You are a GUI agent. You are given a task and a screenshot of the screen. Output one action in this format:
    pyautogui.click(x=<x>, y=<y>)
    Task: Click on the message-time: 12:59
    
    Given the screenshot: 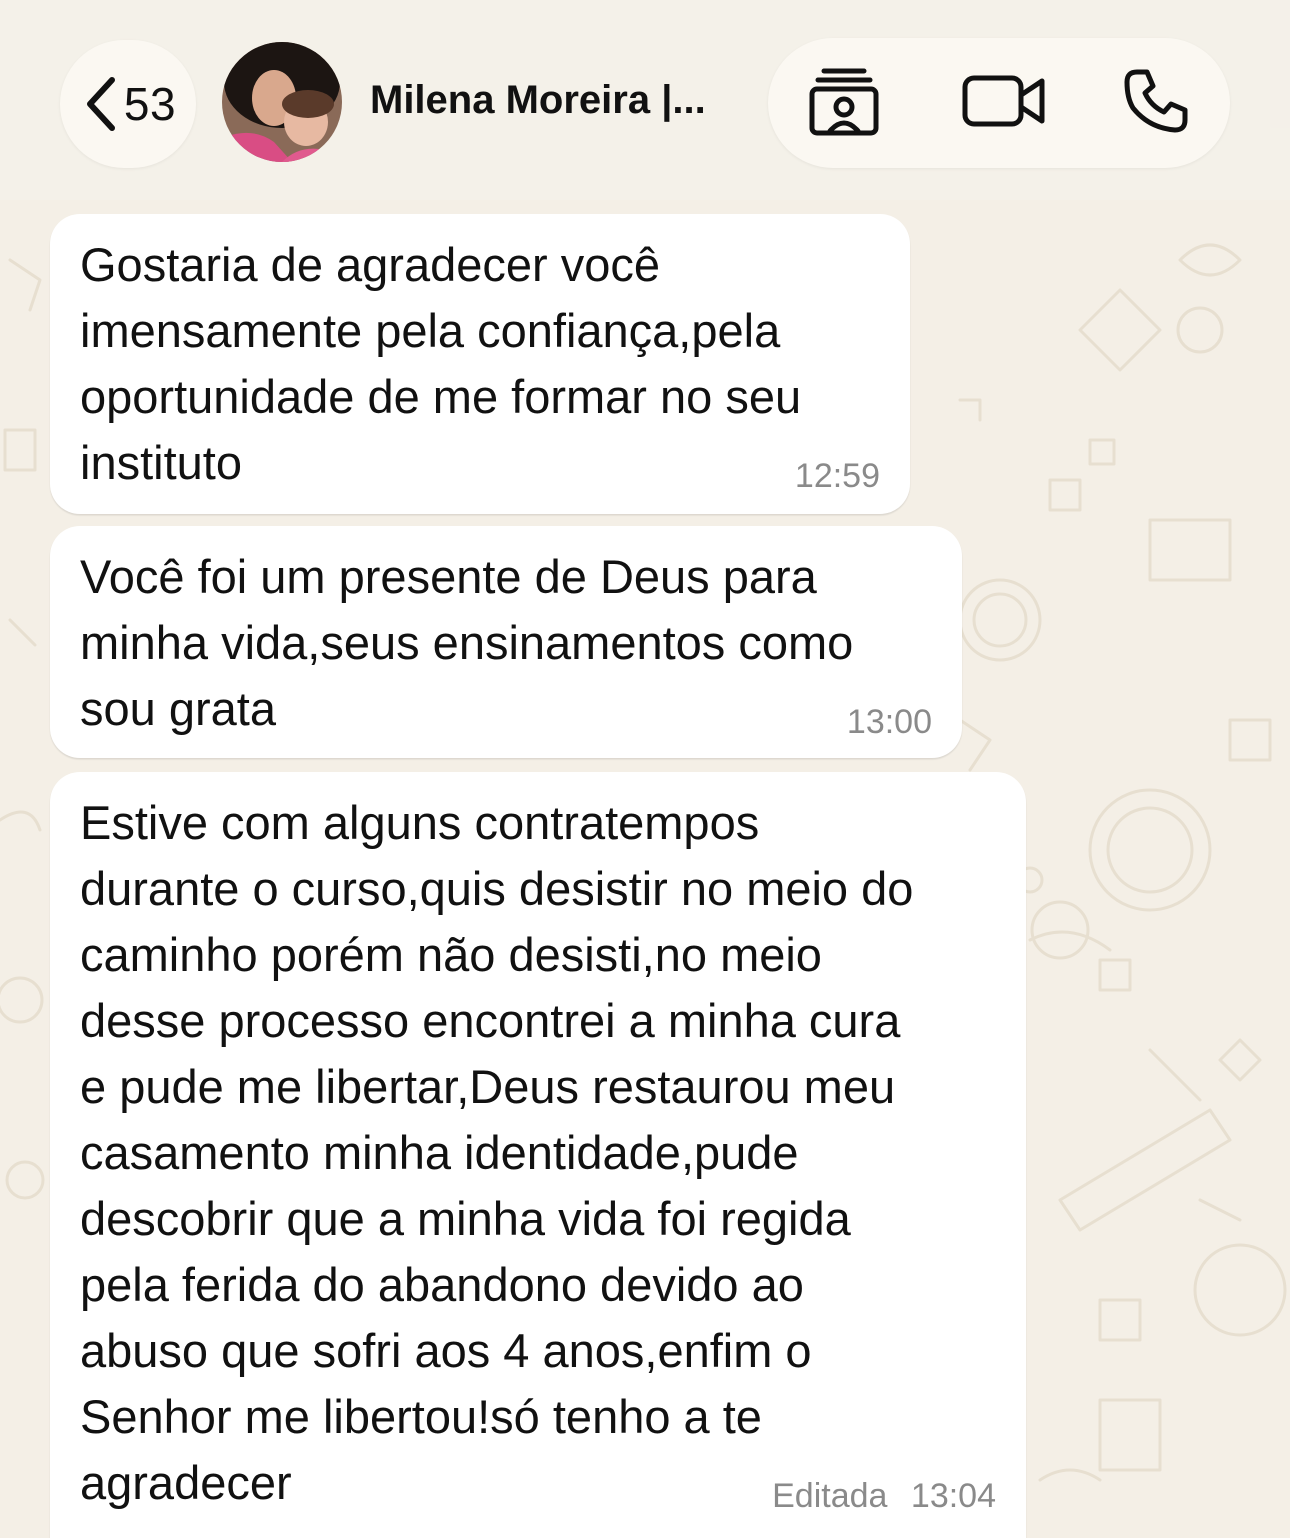 What is the action you would take?
    pyautogui.click(x=837, y=476)
    